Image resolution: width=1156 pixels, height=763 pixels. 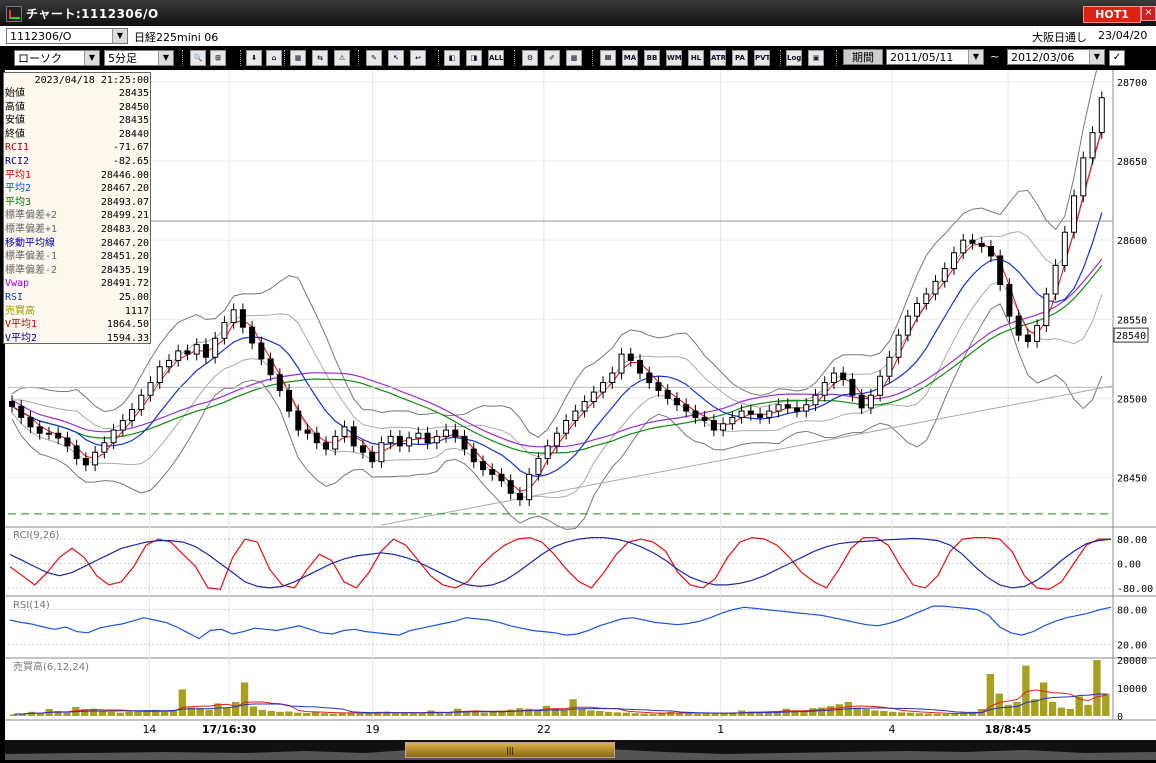 What do you see at coordinates (229, 729) in the screenshot?
I see `x-tick-label: 17/16:30` at bounding box center [229, 729].